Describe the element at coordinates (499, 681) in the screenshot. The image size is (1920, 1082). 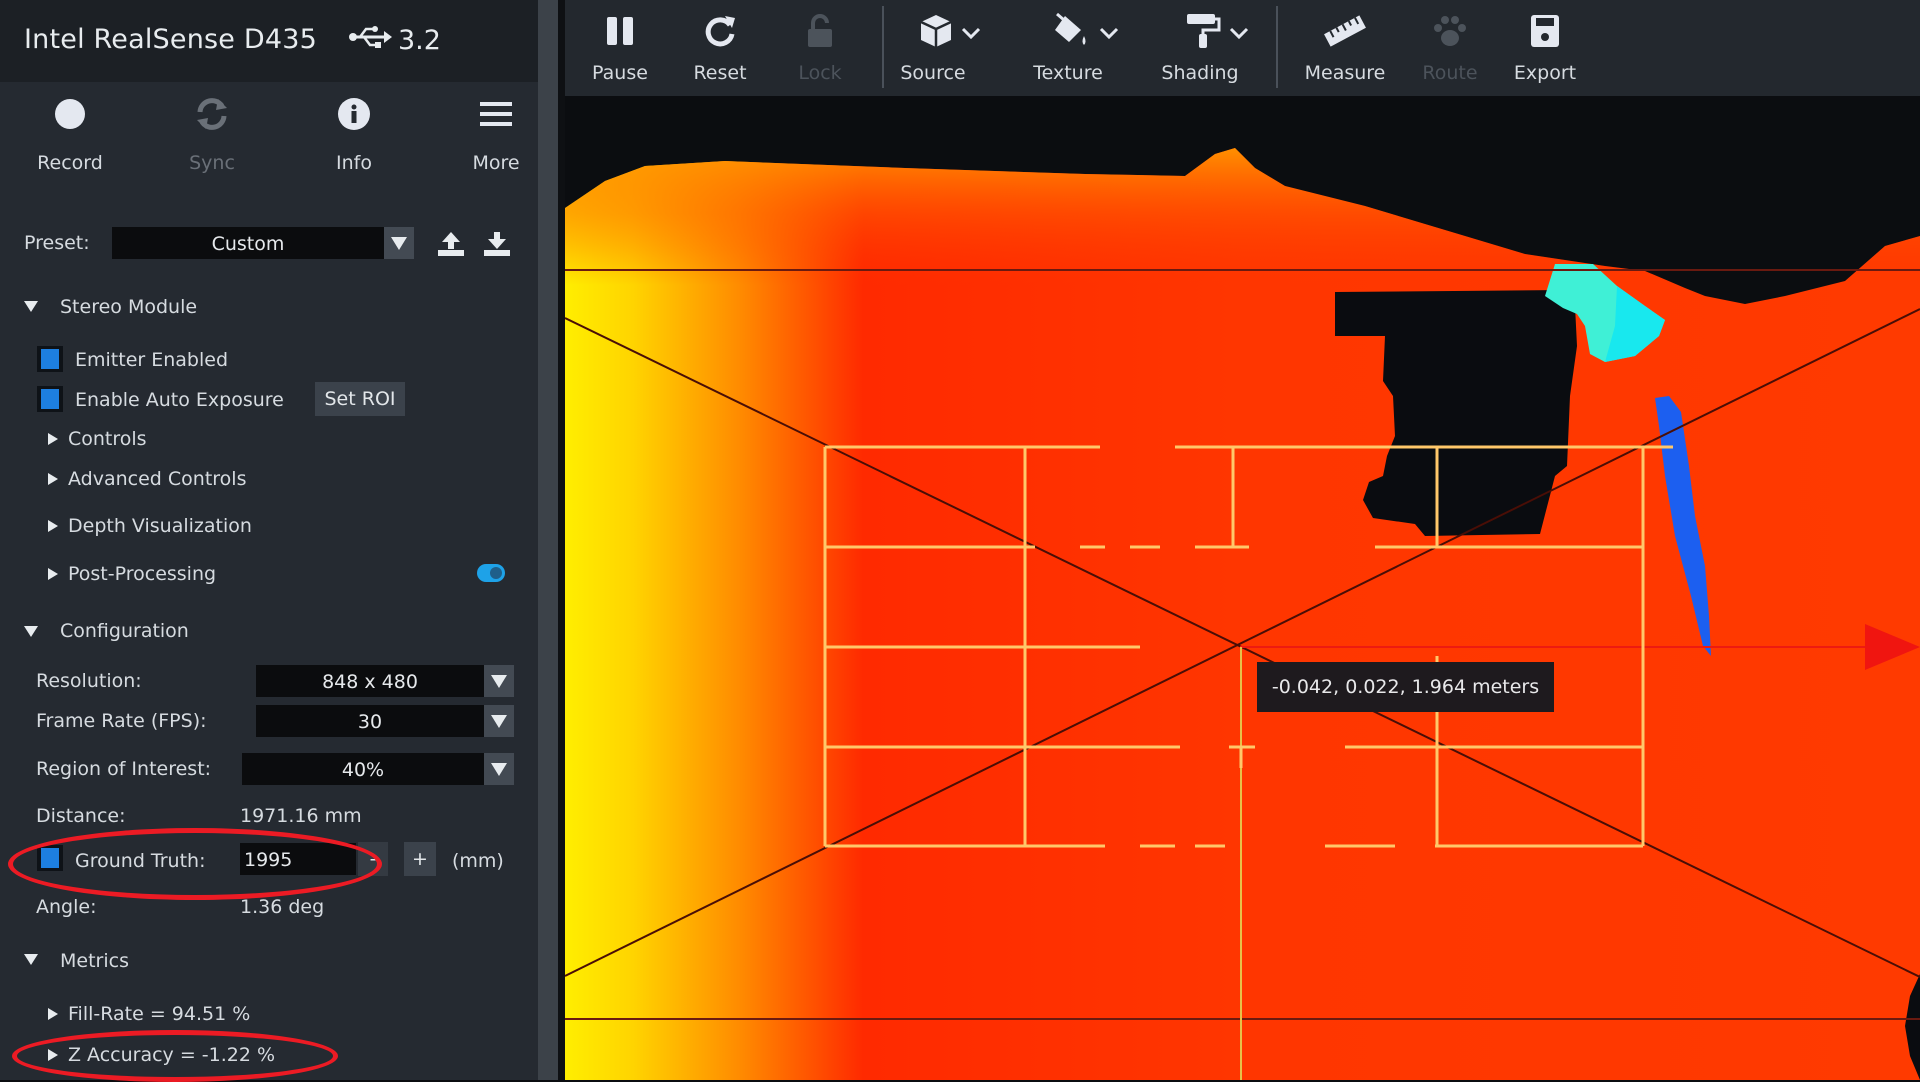
I see `resolution-dropdown-arrow` at that location.